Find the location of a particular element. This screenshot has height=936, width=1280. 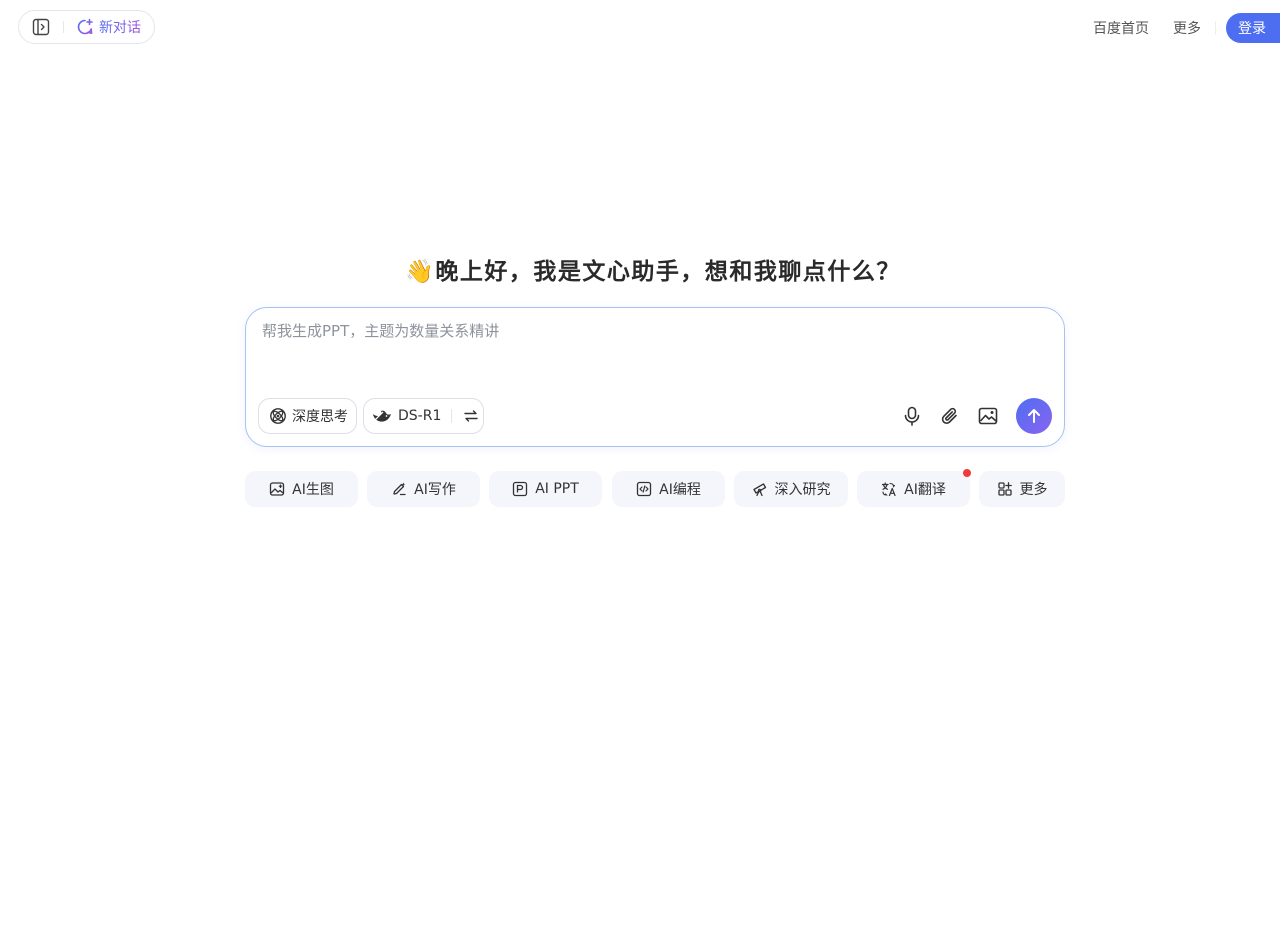

paperclip-icon is located at coordinates (949, 415).